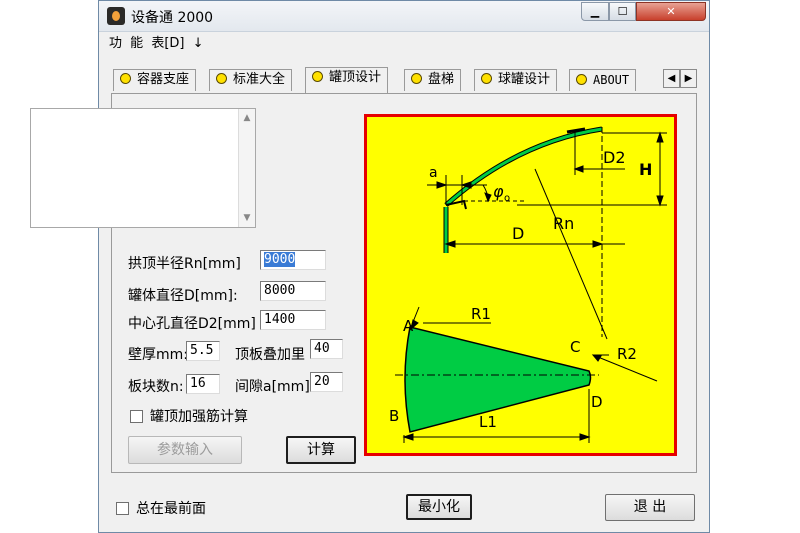 Image resolution: width=800 pixels, height=533 pixels. What do you see at coordinates (614, 157) in the screenshot?
I see `label-d2: D2` at bounding box center [614, 157].